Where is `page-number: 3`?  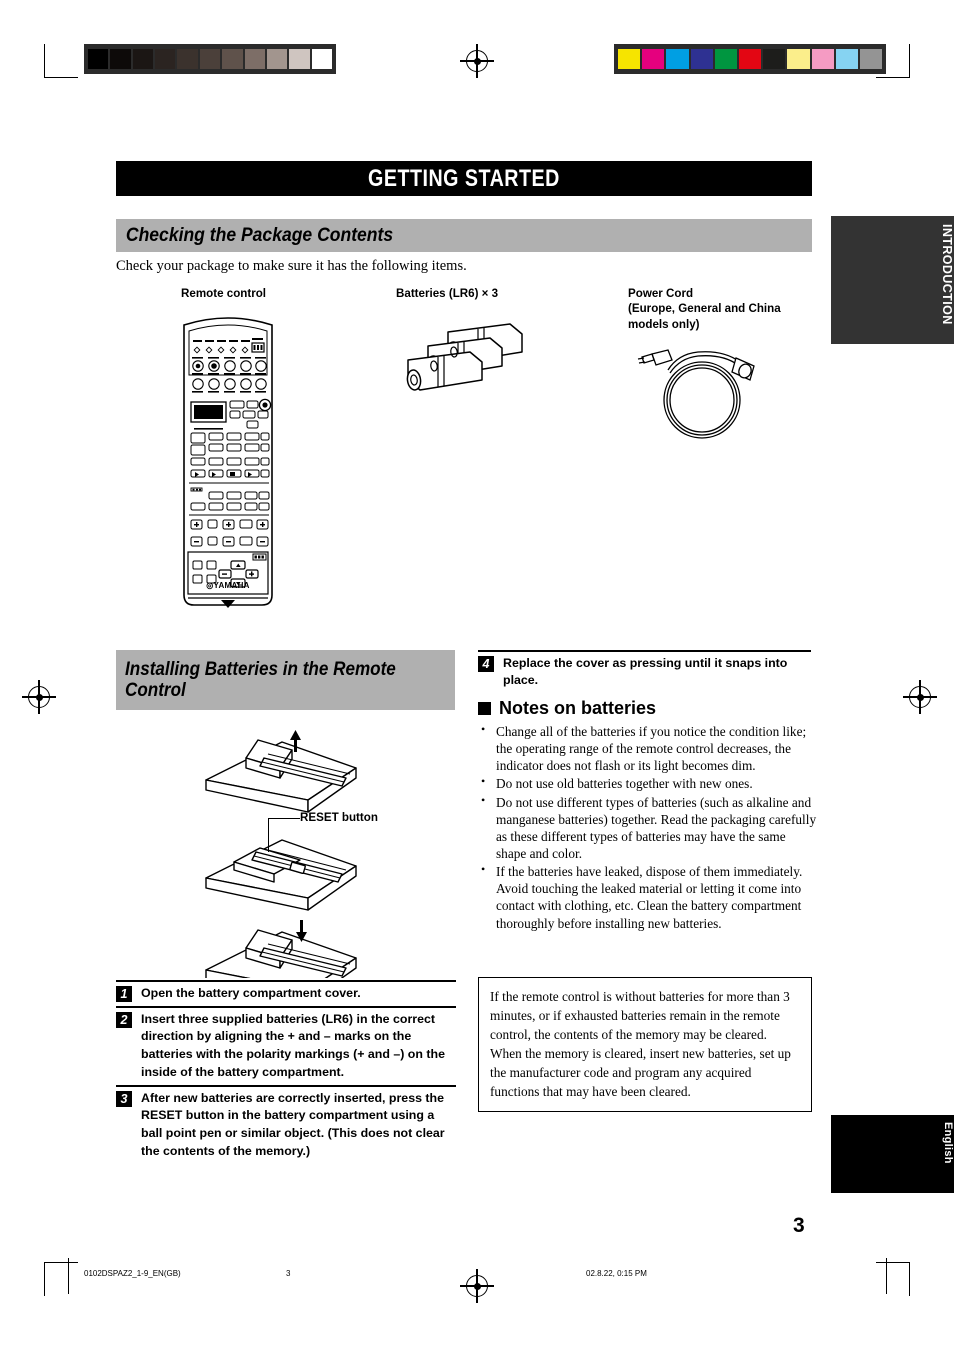
page-number: 3 is located at coordinates (799, 1225).